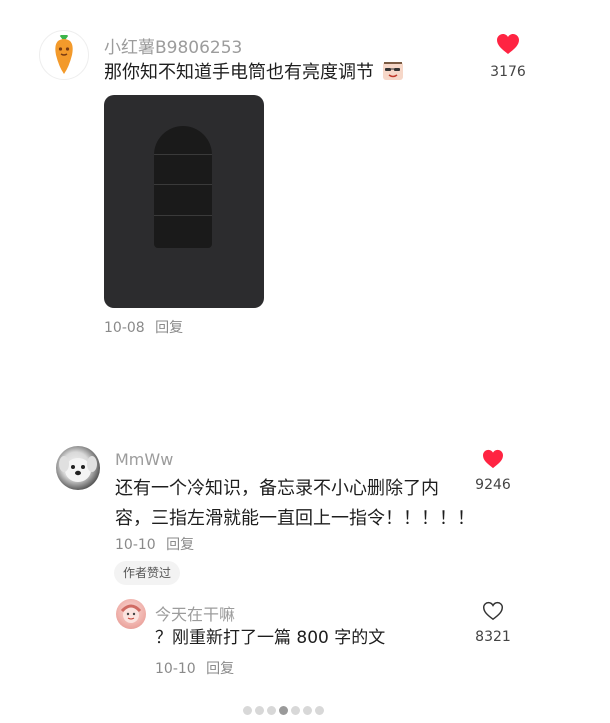  What do you see at coordinates (147, 573) in the screenshot?
I see `author-liked-badge: 作者赞过` at bounding box center [147, 573].